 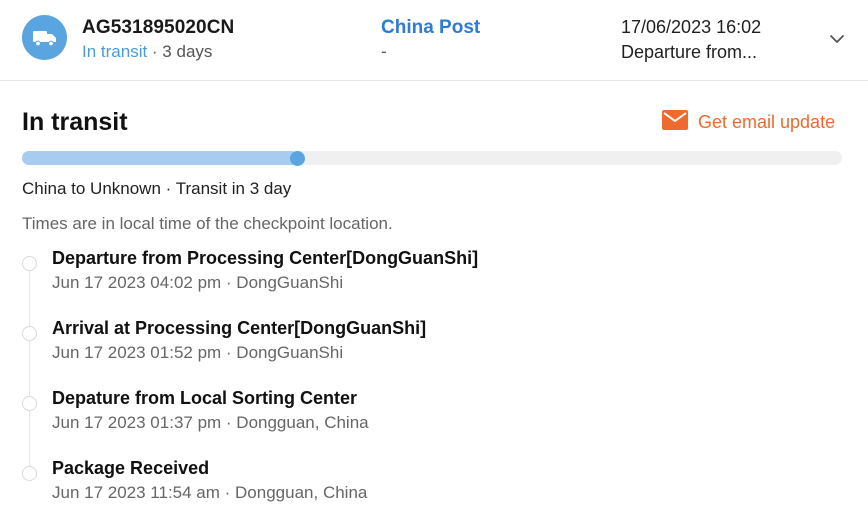 I want to click on transit-duration: · 3 days, so click(x=180, y=51).